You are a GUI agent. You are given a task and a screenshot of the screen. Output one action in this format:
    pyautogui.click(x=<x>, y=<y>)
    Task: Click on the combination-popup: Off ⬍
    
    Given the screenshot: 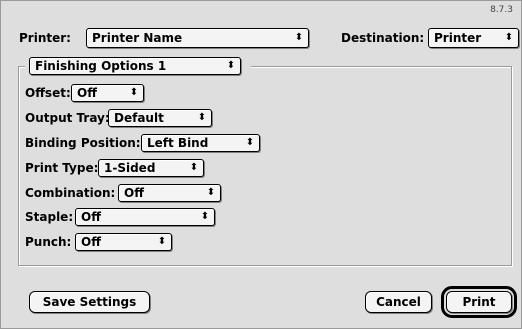 What is the action you would take?
    pyautogui.click(x=169, y=193)
    